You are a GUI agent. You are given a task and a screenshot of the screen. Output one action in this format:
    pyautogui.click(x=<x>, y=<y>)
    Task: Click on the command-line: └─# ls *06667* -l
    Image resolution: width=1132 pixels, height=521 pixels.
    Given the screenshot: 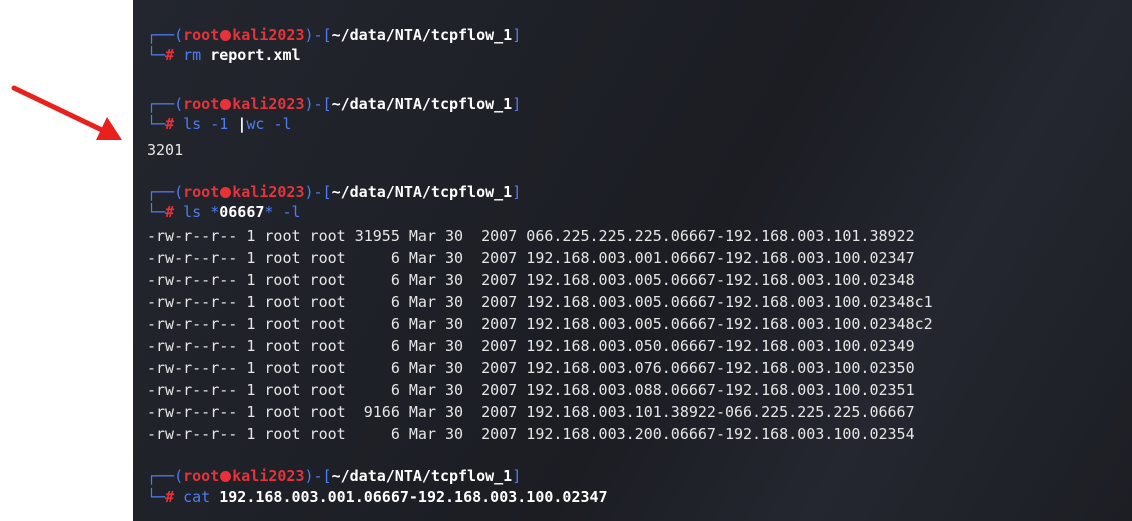 What is the action you would take?
    pyautogui.click(x=224, y=212)
    